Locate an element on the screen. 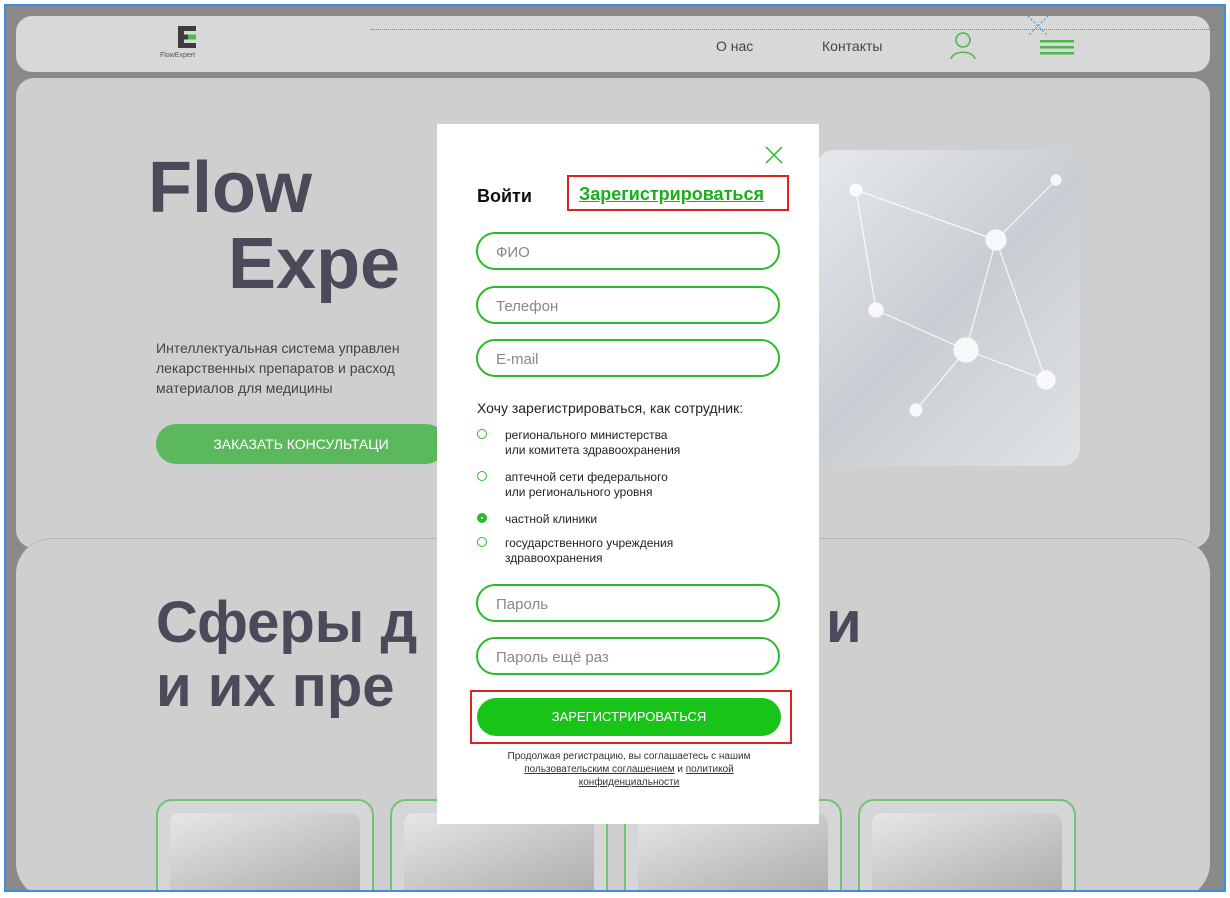  logo-mark-icon is located at coordinates (187, 37).